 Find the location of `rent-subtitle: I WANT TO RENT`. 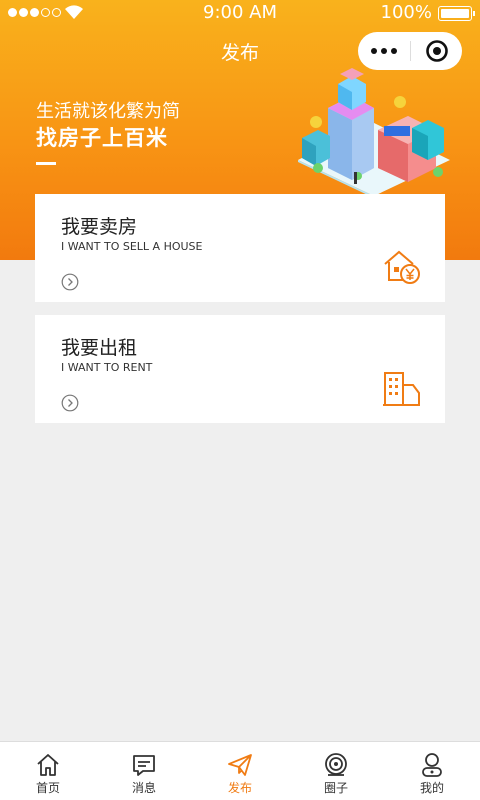

rent-subtitle: I WANT TO RENT is located at coordinates (107, 367).